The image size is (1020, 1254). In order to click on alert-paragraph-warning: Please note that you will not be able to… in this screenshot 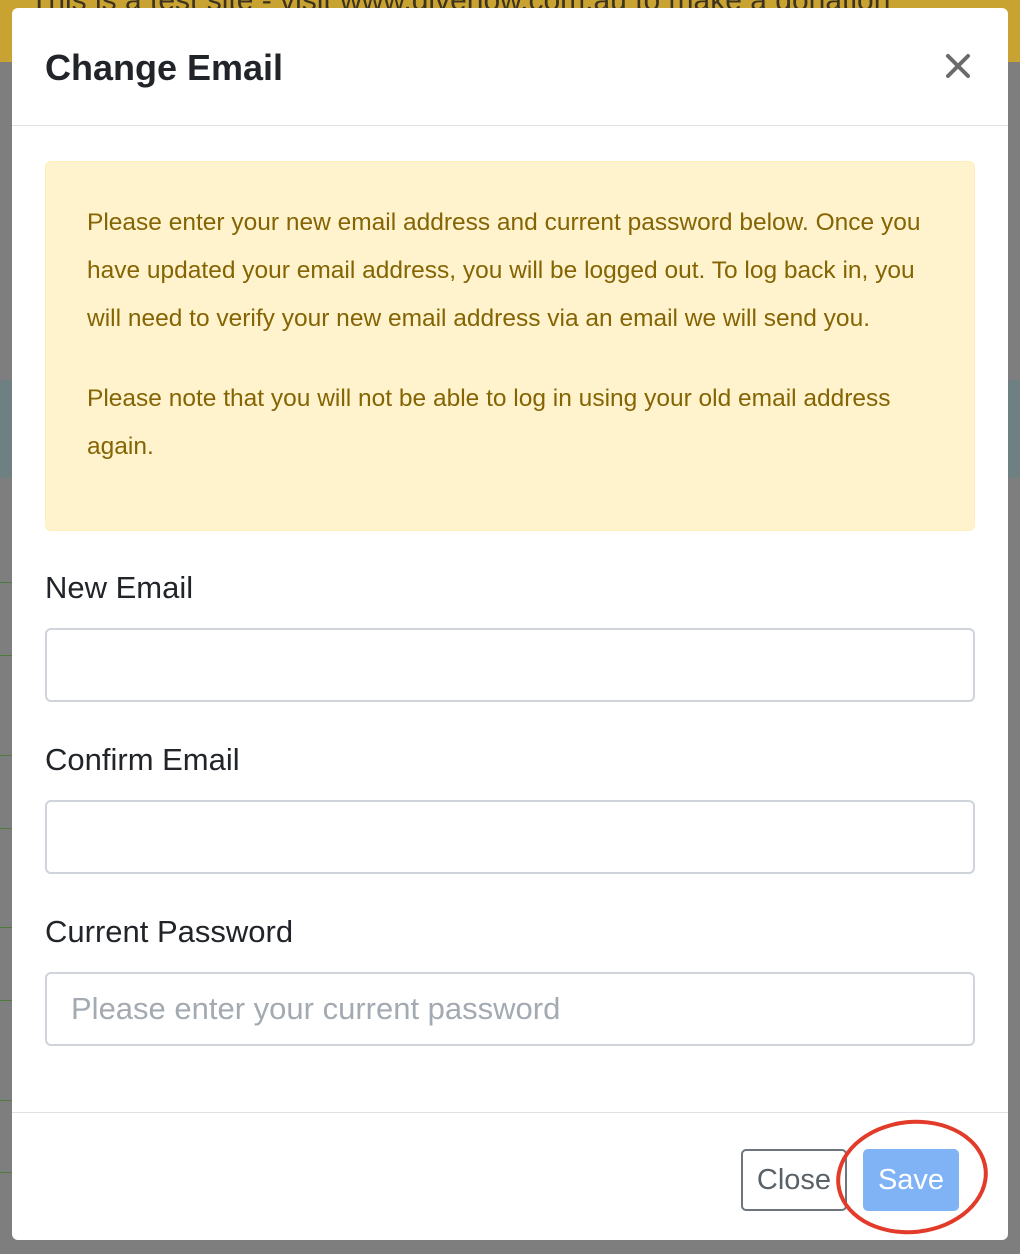, I will do `click(489, 422)`.